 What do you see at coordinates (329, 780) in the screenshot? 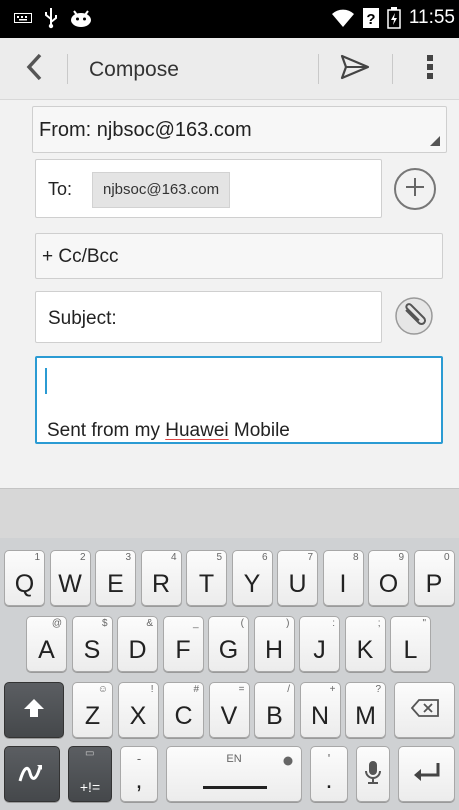
I see `period-label: .` at bounding box center [329, 780].